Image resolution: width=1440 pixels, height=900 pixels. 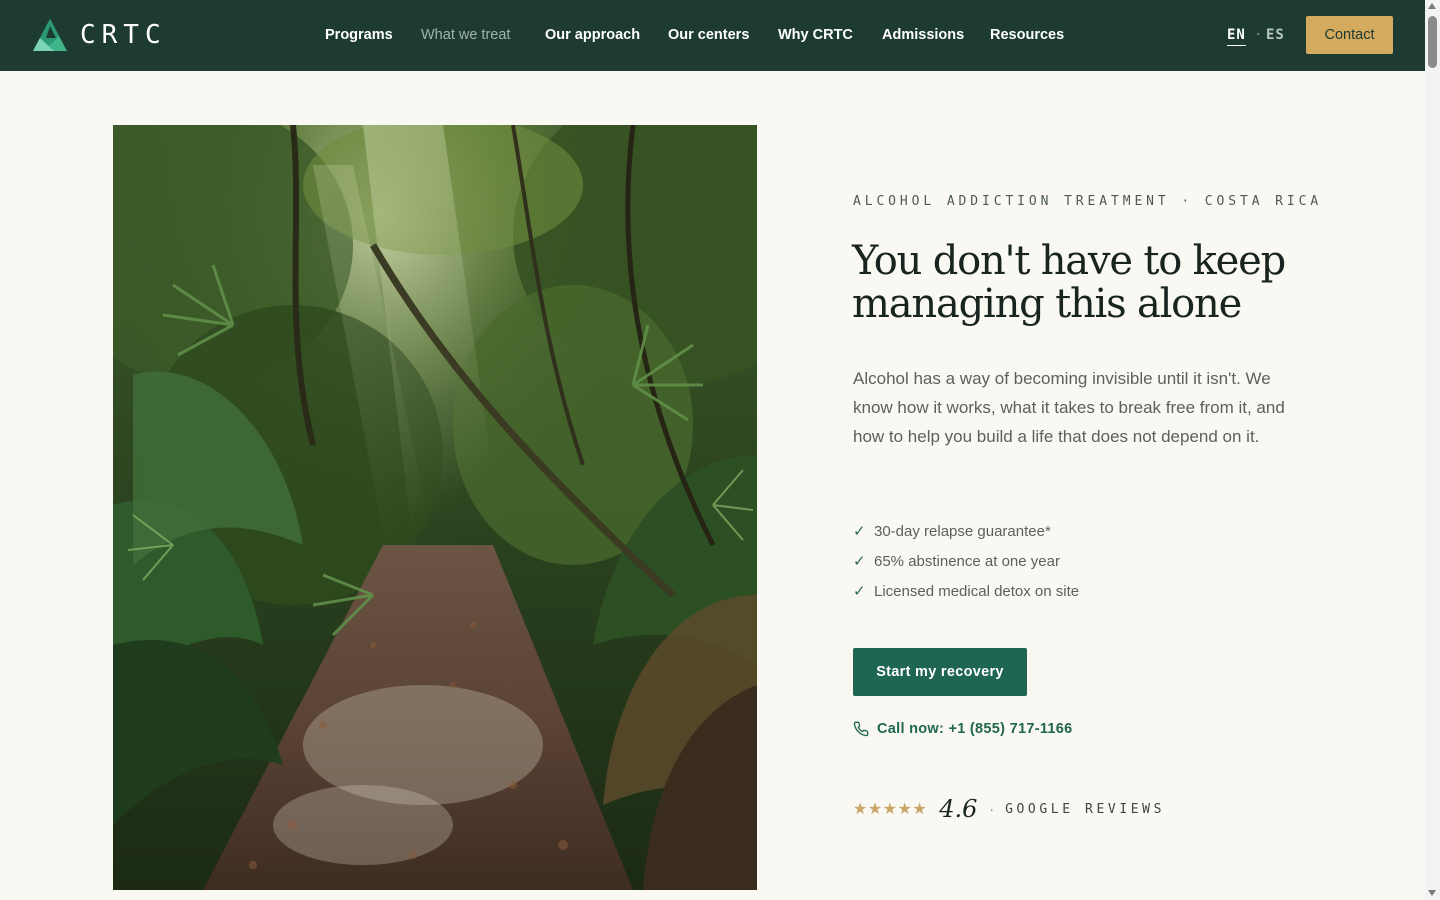 I want to click on list-item: ✓ 30-day relapse guarantee*, so click(x=966, y=531).